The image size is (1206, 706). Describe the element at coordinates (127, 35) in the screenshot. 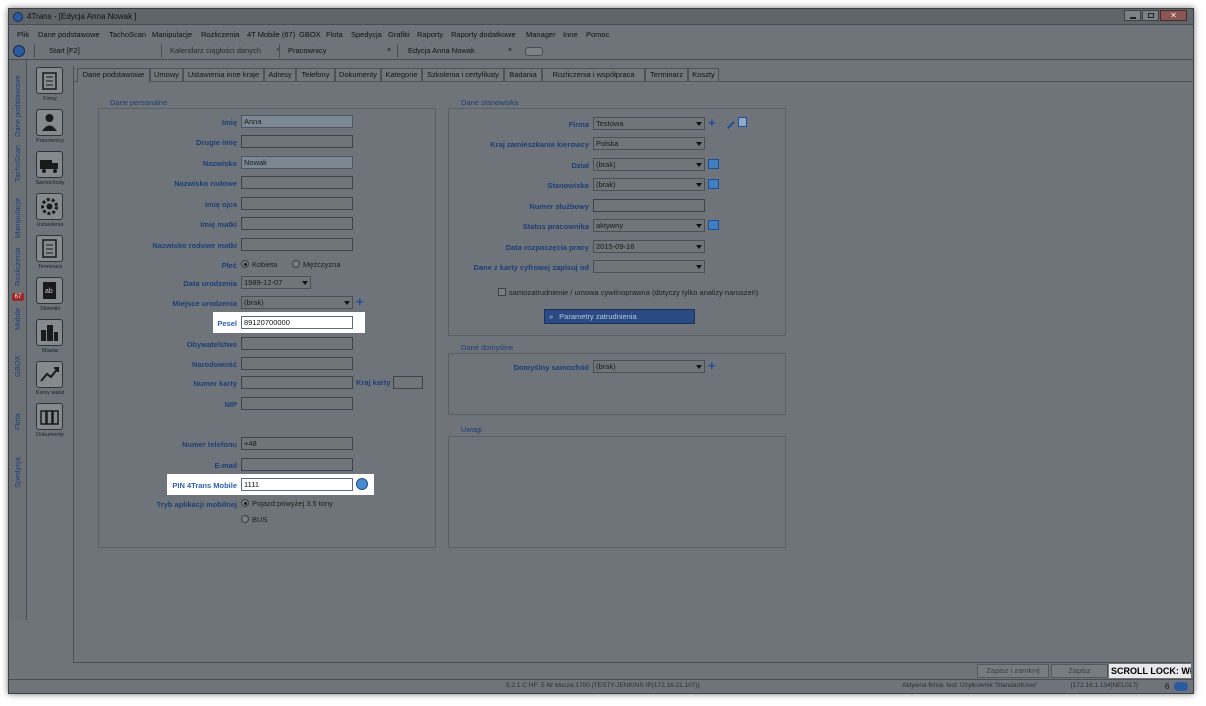

I see `menu-tachoscan: TachoScan` at that location.